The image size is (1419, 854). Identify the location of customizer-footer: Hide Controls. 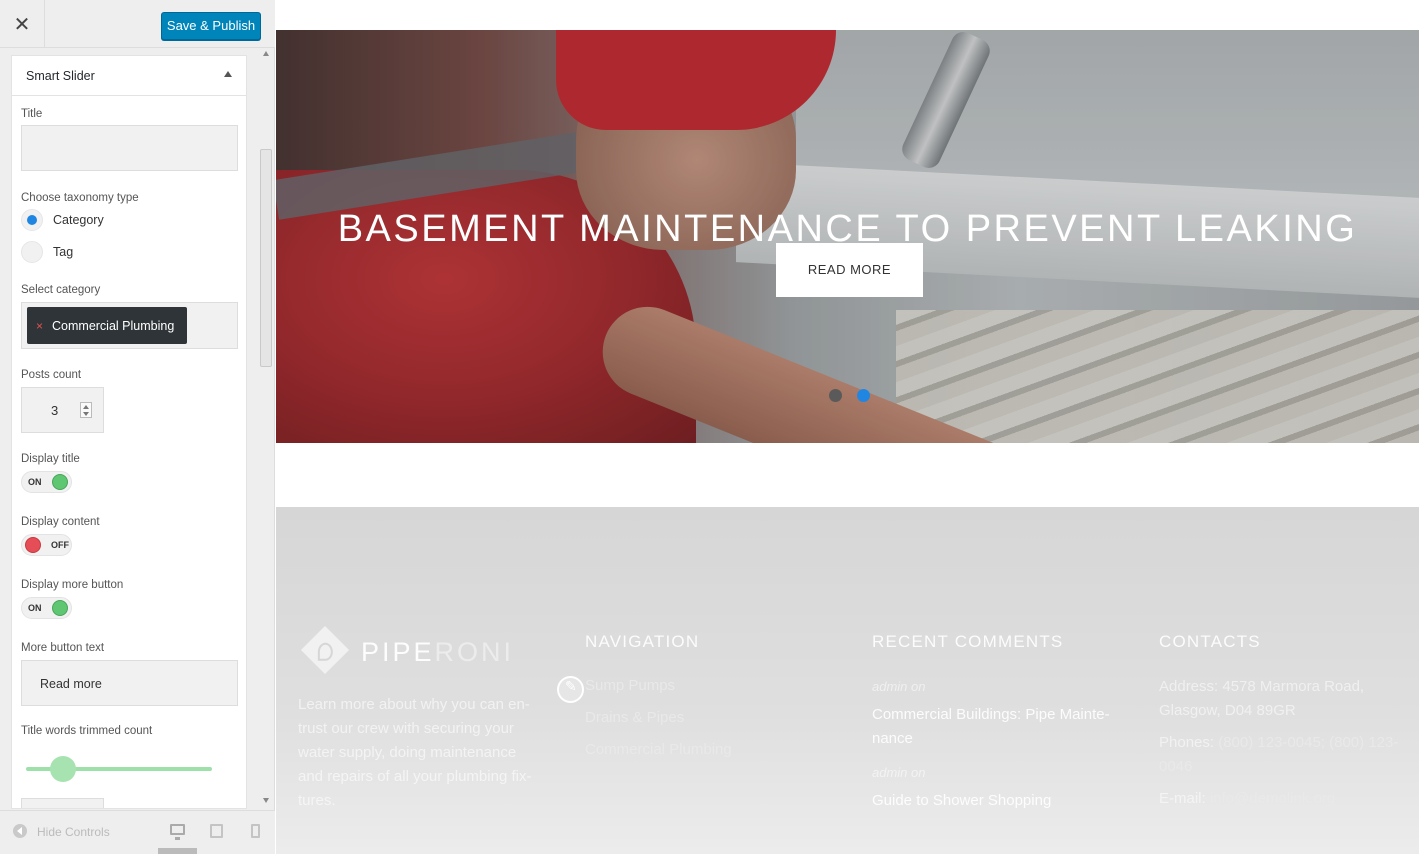
(137, 832).